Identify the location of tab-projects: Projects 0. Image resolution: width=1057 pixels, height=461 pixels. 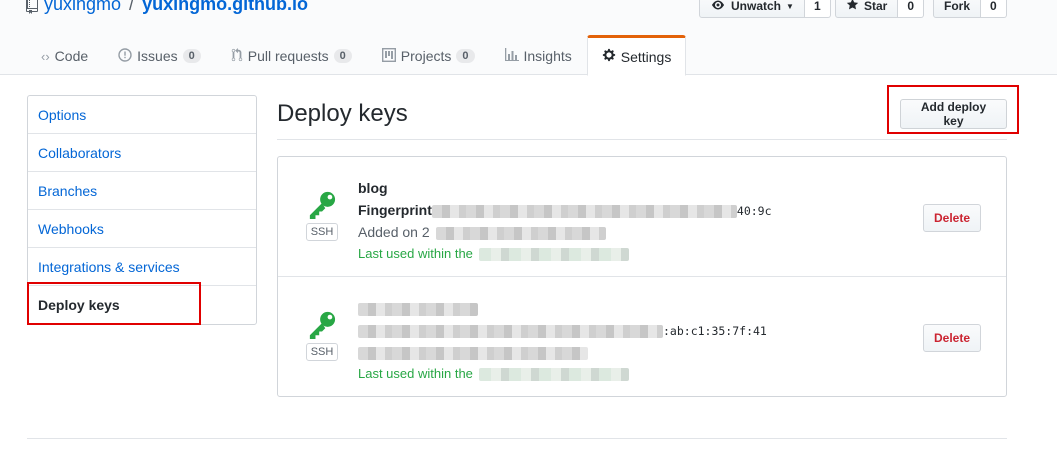
(428, 55).